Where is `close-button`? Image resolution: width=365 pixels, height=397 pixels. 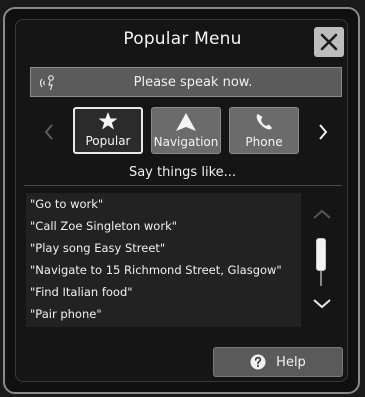 close-button is located at coordinates (329, 42).